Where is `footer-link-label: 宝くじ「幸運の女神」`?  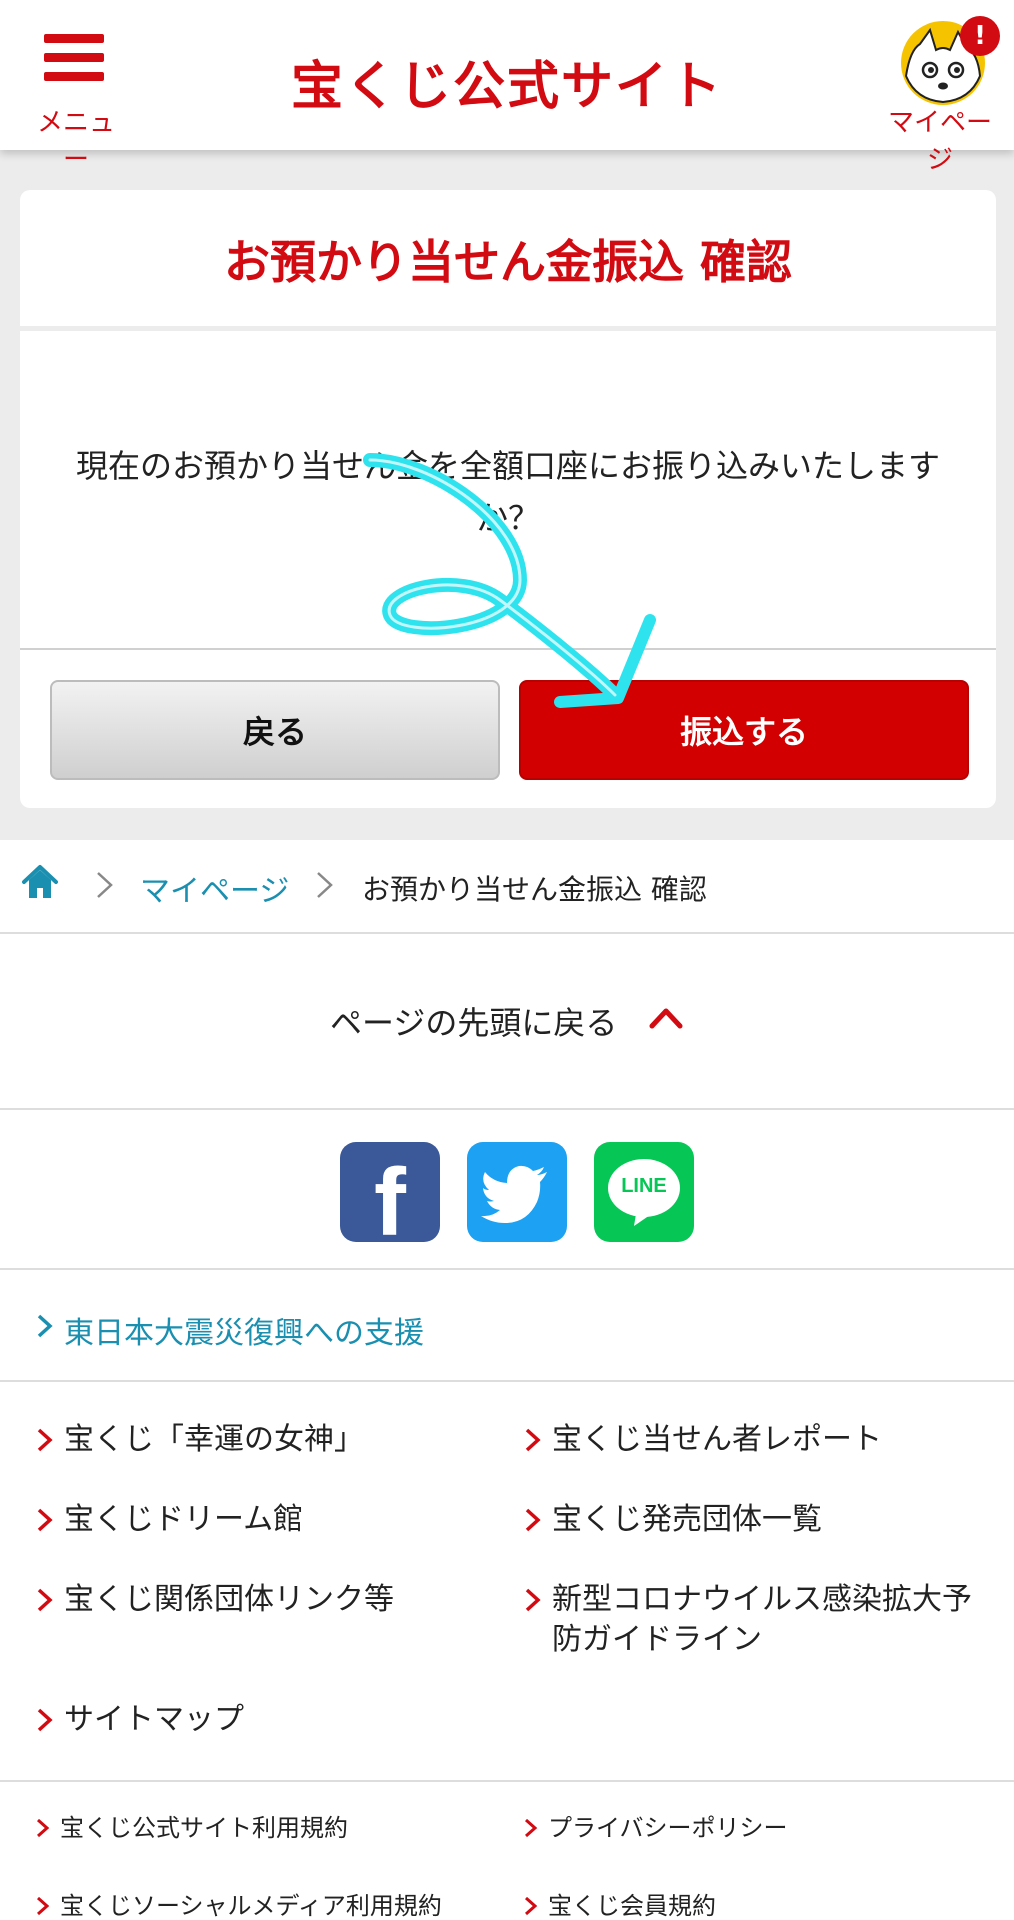 footer-link-label: 宝くじ「幸運の女神」 is located at coordinates (214, 1439).